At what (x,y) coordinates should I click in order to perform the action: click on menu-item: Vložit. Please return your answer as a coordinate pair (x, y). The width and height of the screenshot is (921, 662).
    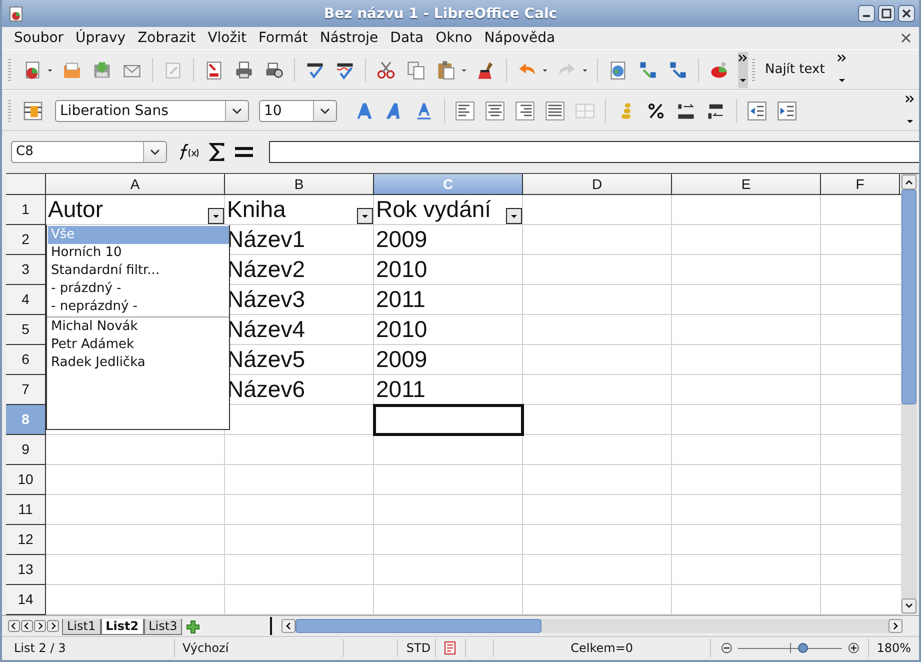
    Looking at the image, I should click on (227, 38).